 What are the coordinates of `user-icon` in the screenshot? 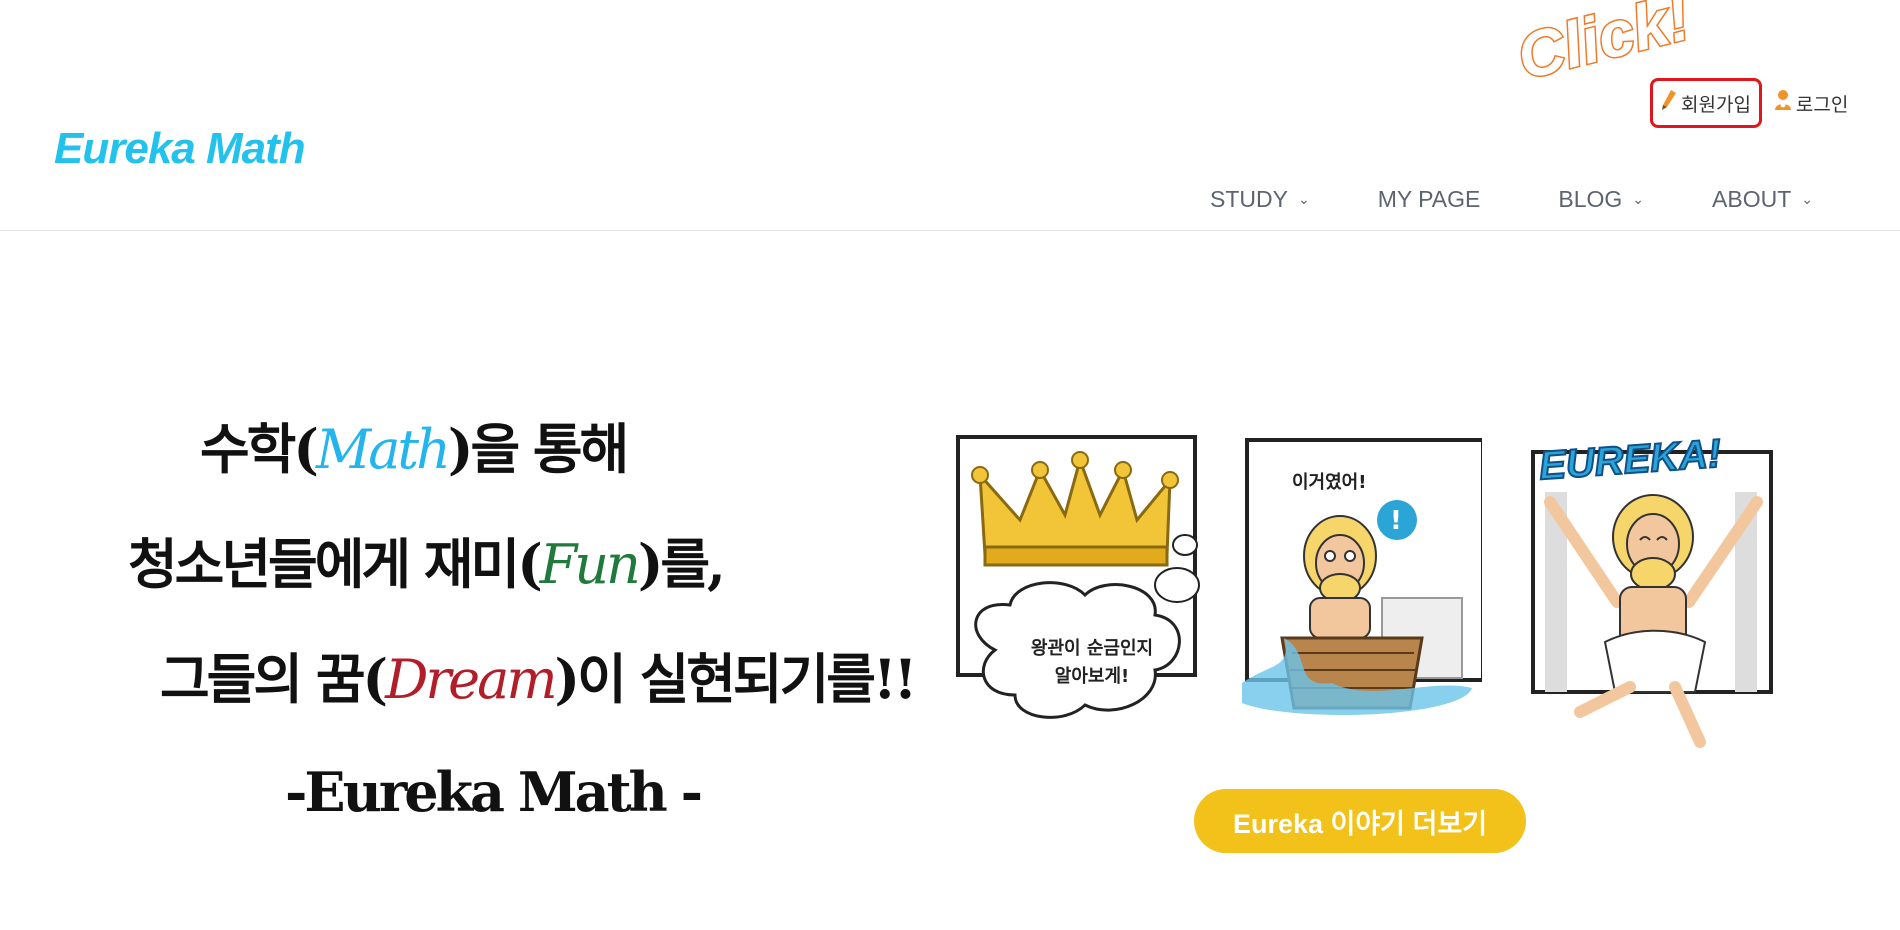 It's located at (1785, 103).